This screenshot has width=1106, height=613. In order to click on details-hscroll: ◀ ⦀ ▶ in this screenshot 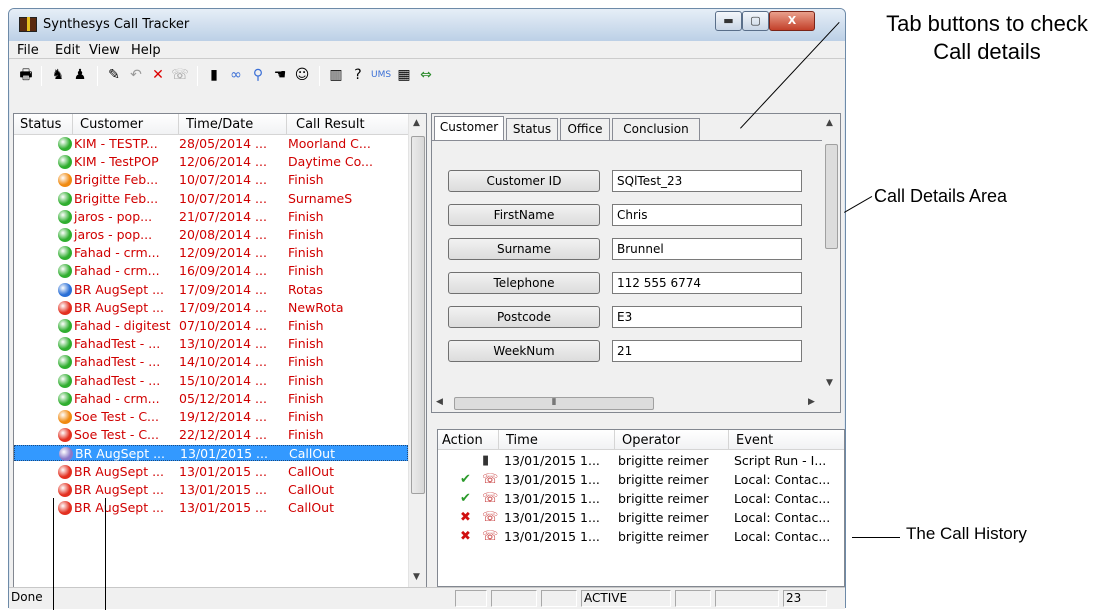, I will do `click(628, 403)`.